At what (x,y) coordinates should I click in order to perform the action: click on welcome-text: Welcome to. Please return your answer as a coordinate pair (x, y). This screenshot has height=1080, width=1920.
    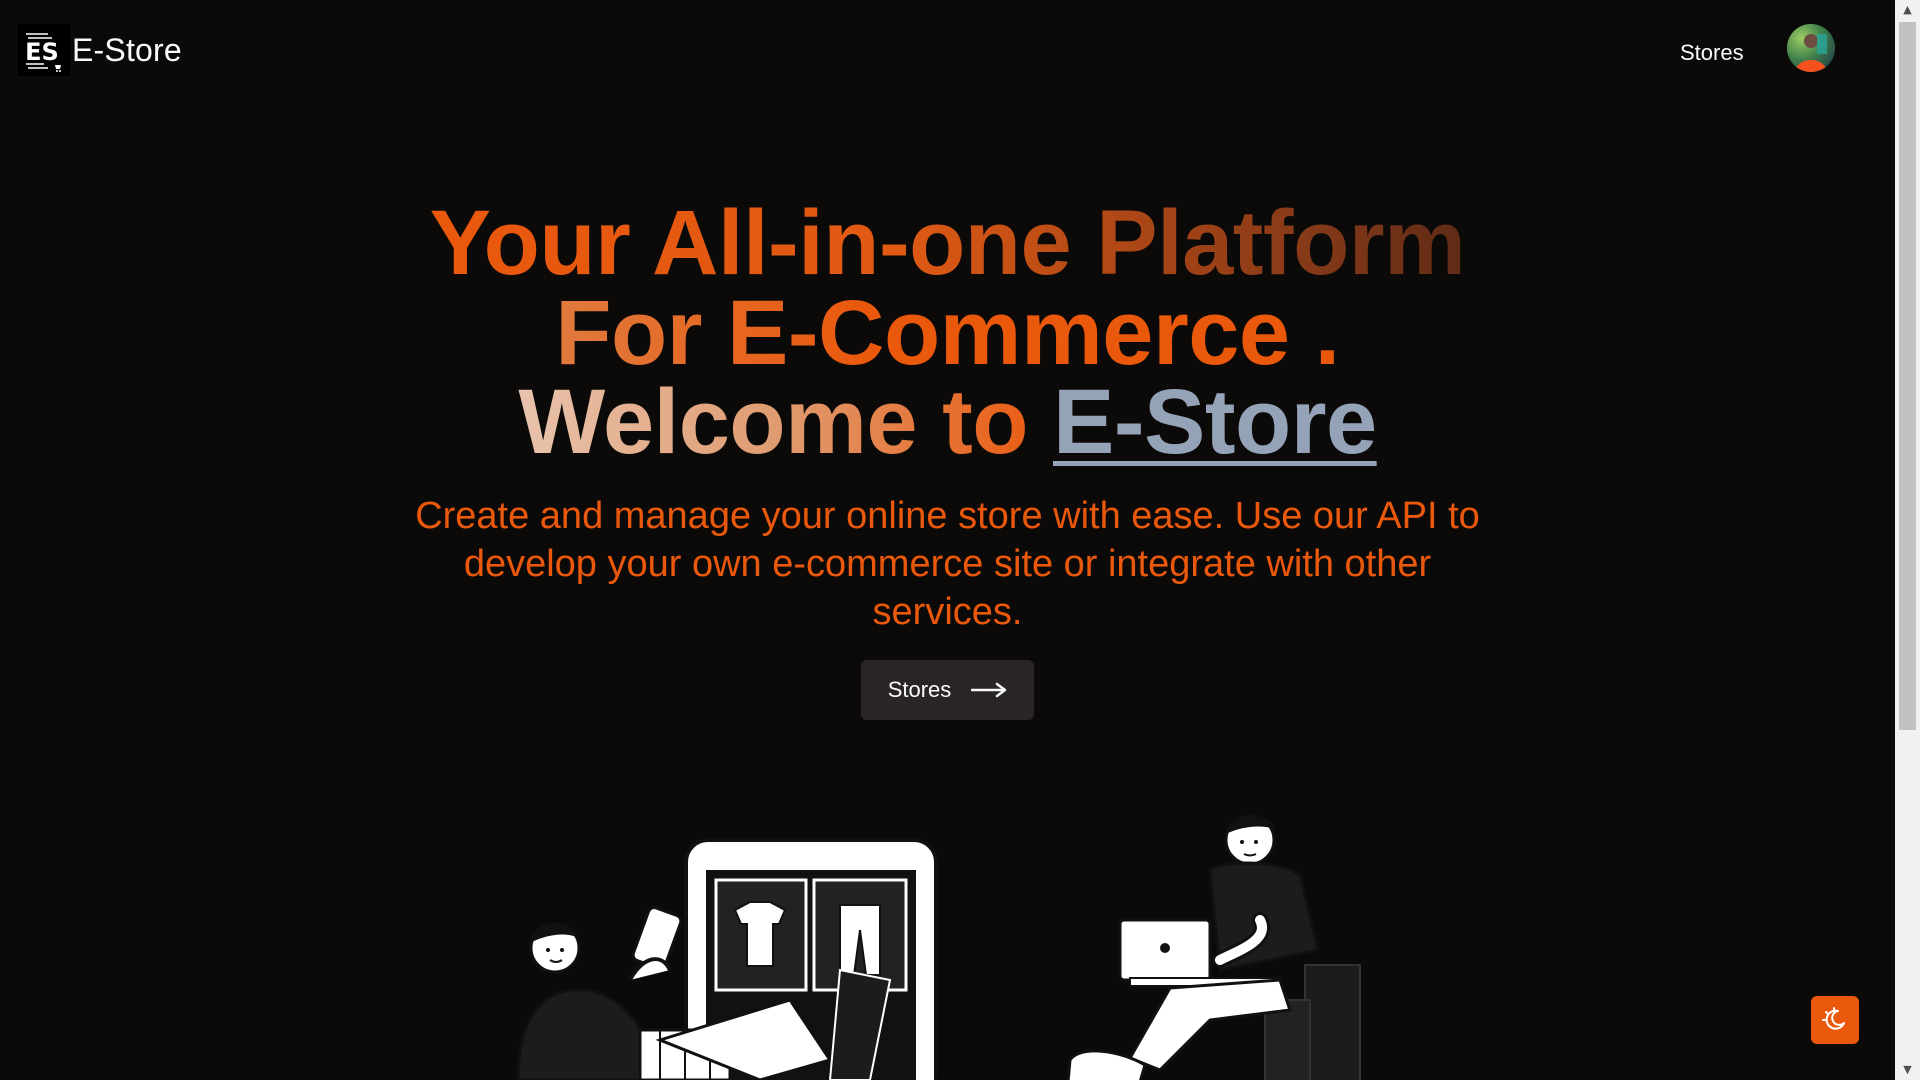
    Looking at the image, I should click on (785, 422).